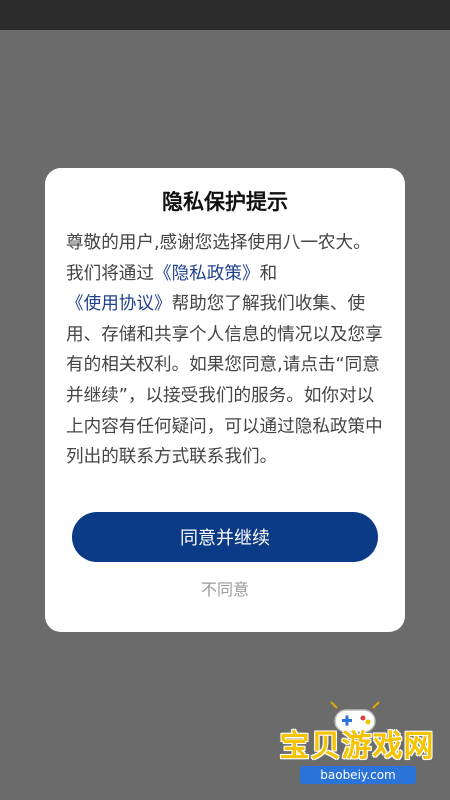 Image resolution: width=450 pixels, height=800 pixels. I want to click on watermark: 宝贝游戏网 baobeiy.com, so click(357, 746).